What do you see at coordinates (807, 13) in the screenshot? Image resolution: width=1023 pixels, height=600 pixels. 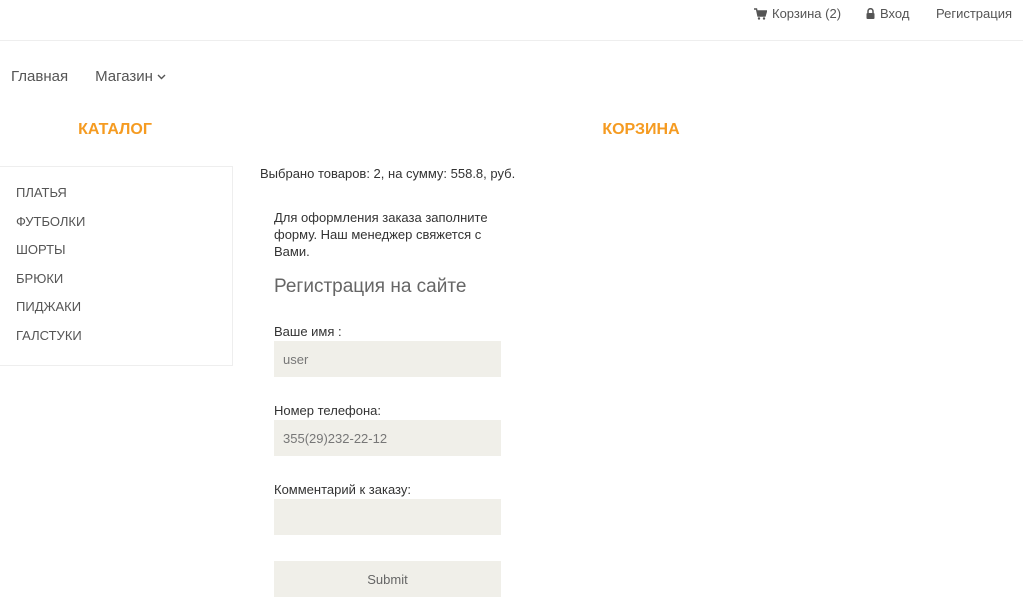 I see `cart-link-label: Корзина (2)` at bounding box center [807, 13].